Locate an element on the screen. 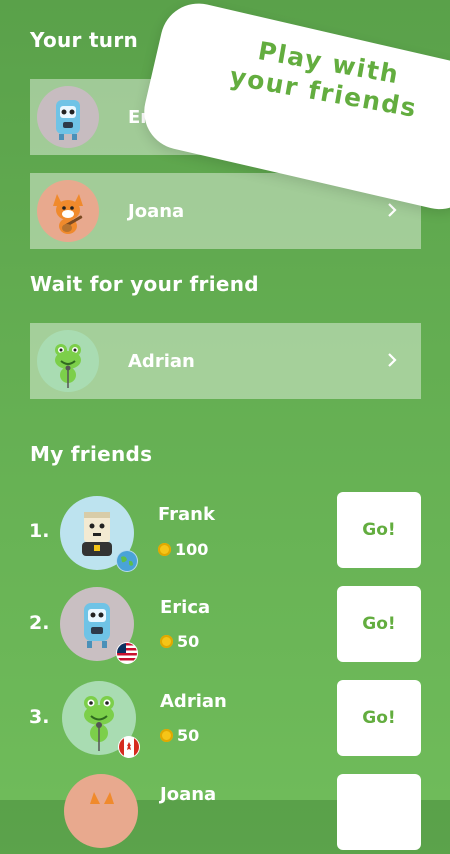 The height and width of the screenshot is (854, 450). friend-row-frank: 1. Frank 100 Go! is located at coordinates (225, 534).